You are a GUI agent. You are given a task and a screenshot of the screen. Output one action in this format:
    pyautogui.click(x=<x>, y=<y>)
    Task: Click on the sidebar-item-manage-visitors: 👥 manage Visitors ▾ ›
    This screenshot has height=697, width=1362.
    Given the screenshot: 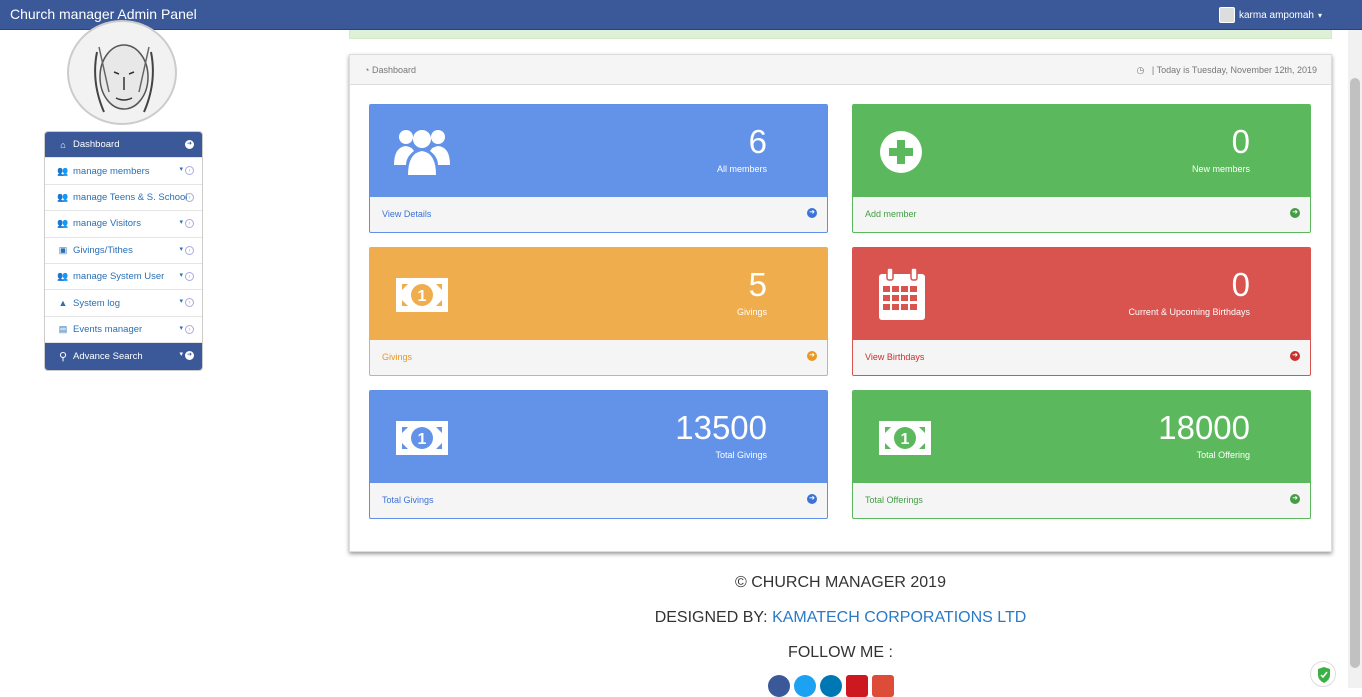 What is the action you would take?
    pyautogui.click(x=123, y=224)
    